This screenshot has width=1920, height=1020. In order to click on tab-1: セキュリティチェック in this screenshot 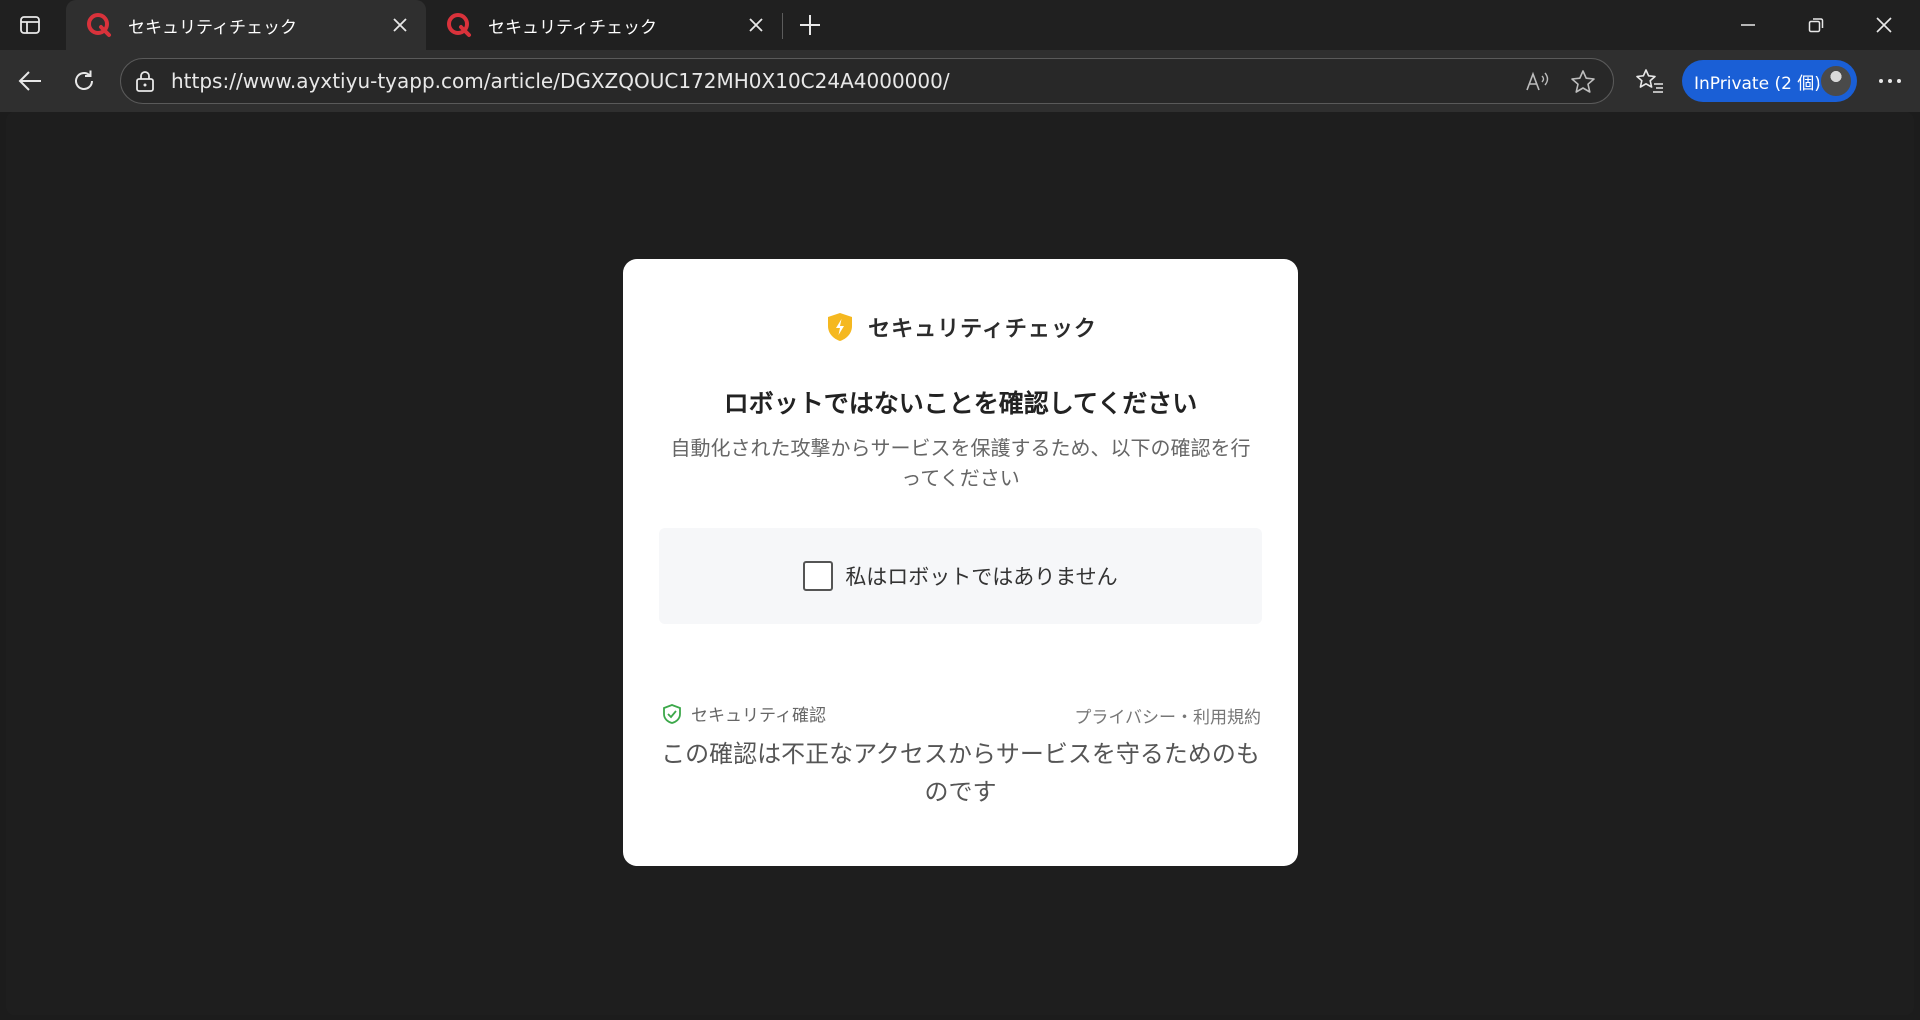, I will do `click(246, 25)`.